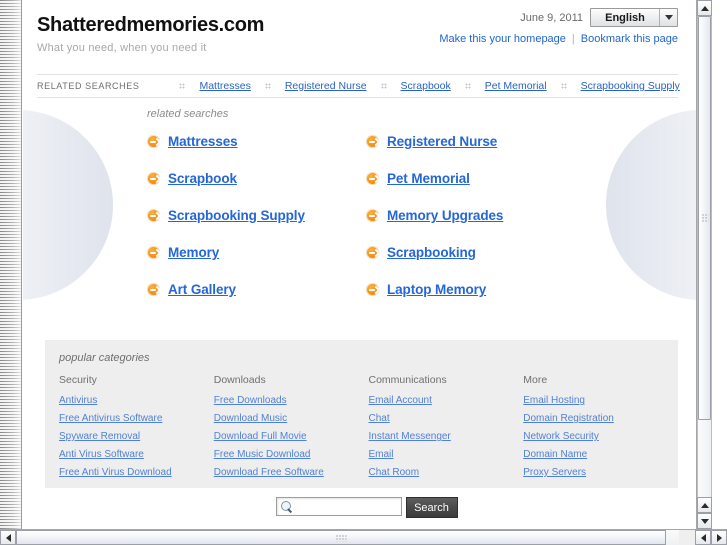  Describe the element at coordinates (446, 454) in the screenshot. I see `category-link: Email` at that location.